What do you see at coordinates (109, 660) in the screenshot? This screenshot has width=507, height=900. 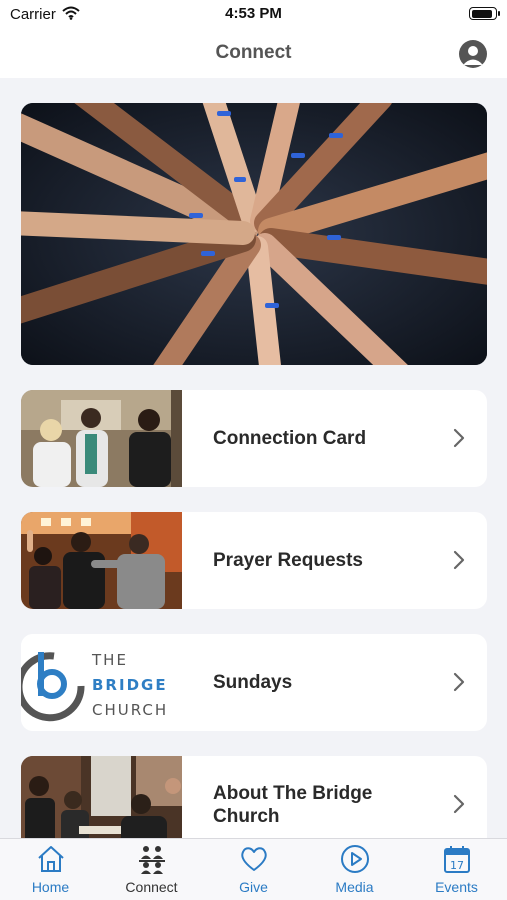 I see `logo-text-the: THE` at bounding box center [109, 660].